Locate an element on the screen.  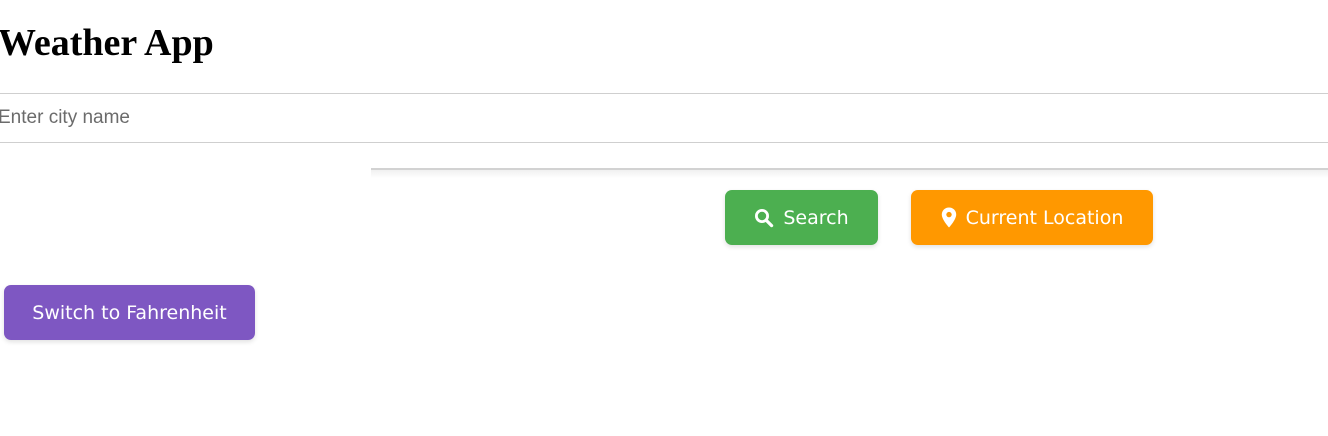
switch-unit-button: Switch to Fahrenheit is located at coordinates (129, 312).